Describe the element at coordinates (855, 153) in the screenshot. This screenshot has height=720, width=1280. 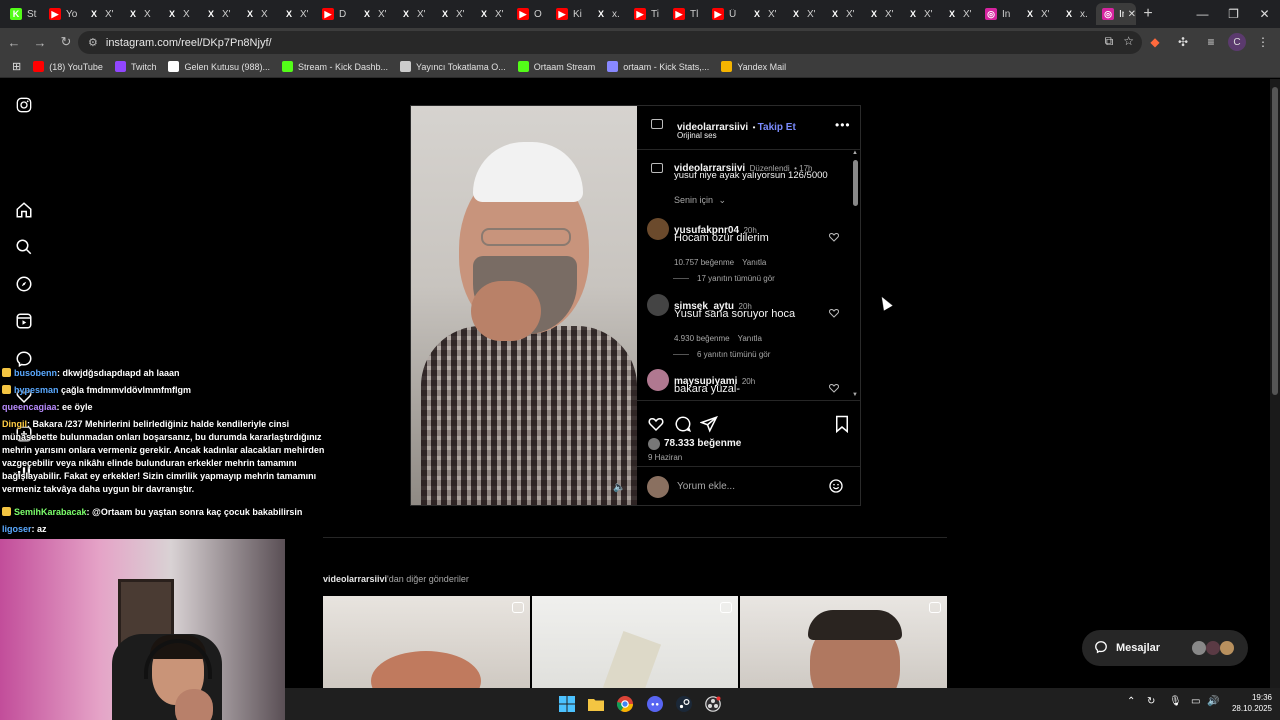
I see `scroll-up-icon: ▲` at that location.